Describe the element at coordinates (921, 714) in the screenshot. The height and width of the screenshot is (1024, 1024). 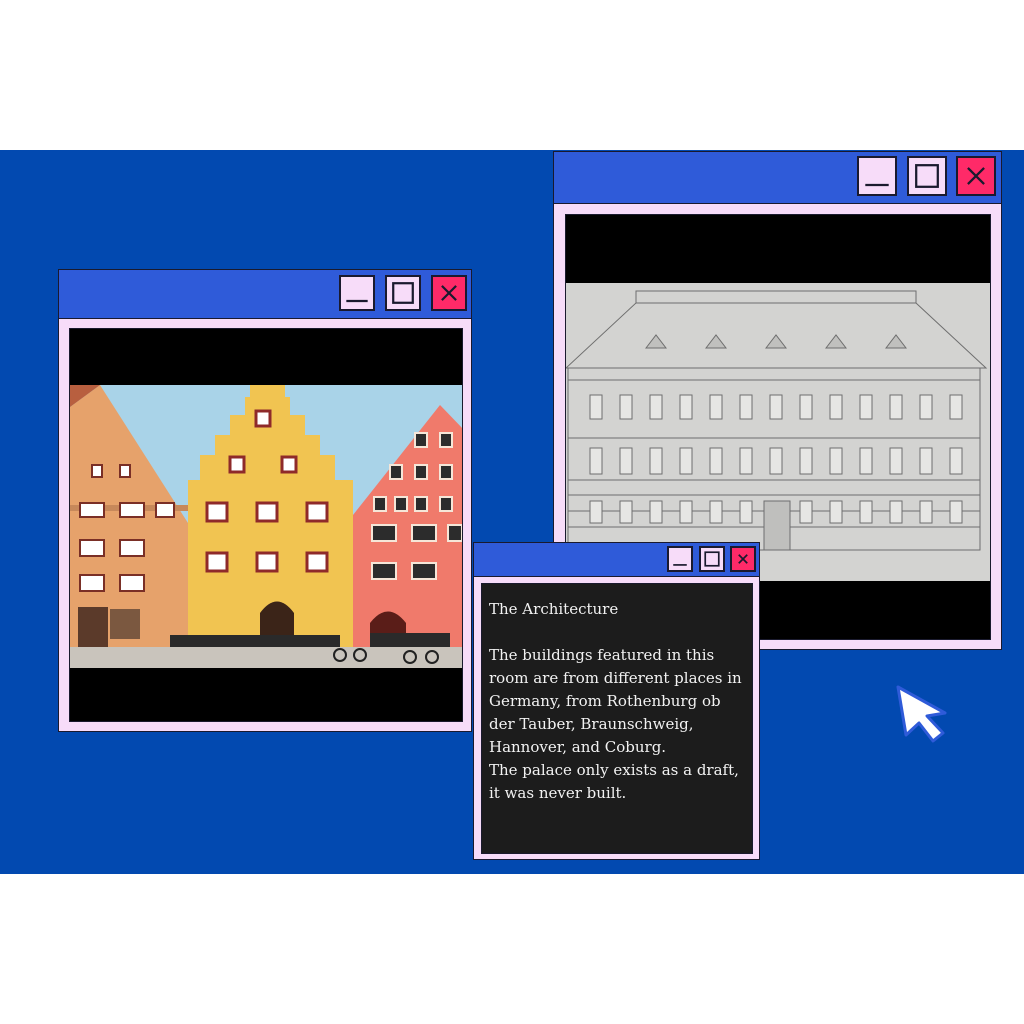
I see `mouse-pointer-icon` at that location.